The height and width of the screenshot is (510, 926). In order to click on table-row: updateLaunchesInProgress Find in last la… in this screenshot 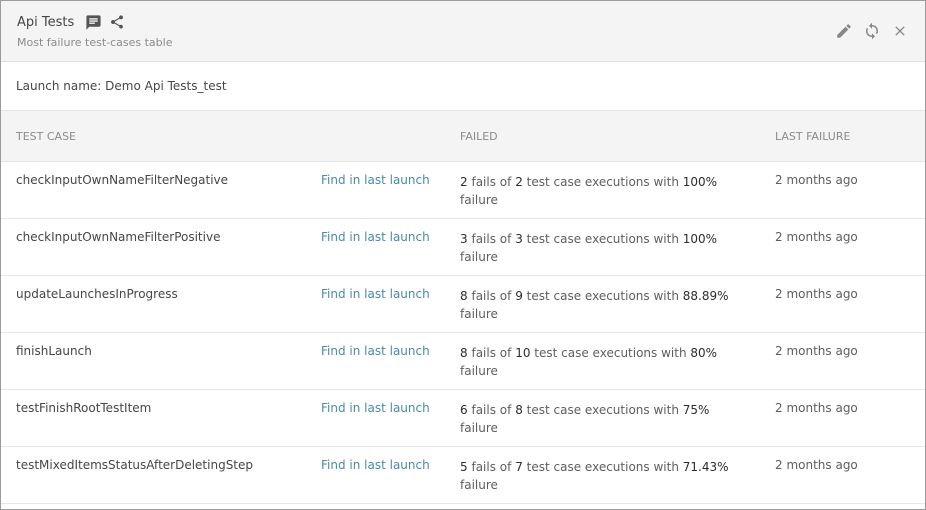, I will do `click(463, 304)`.